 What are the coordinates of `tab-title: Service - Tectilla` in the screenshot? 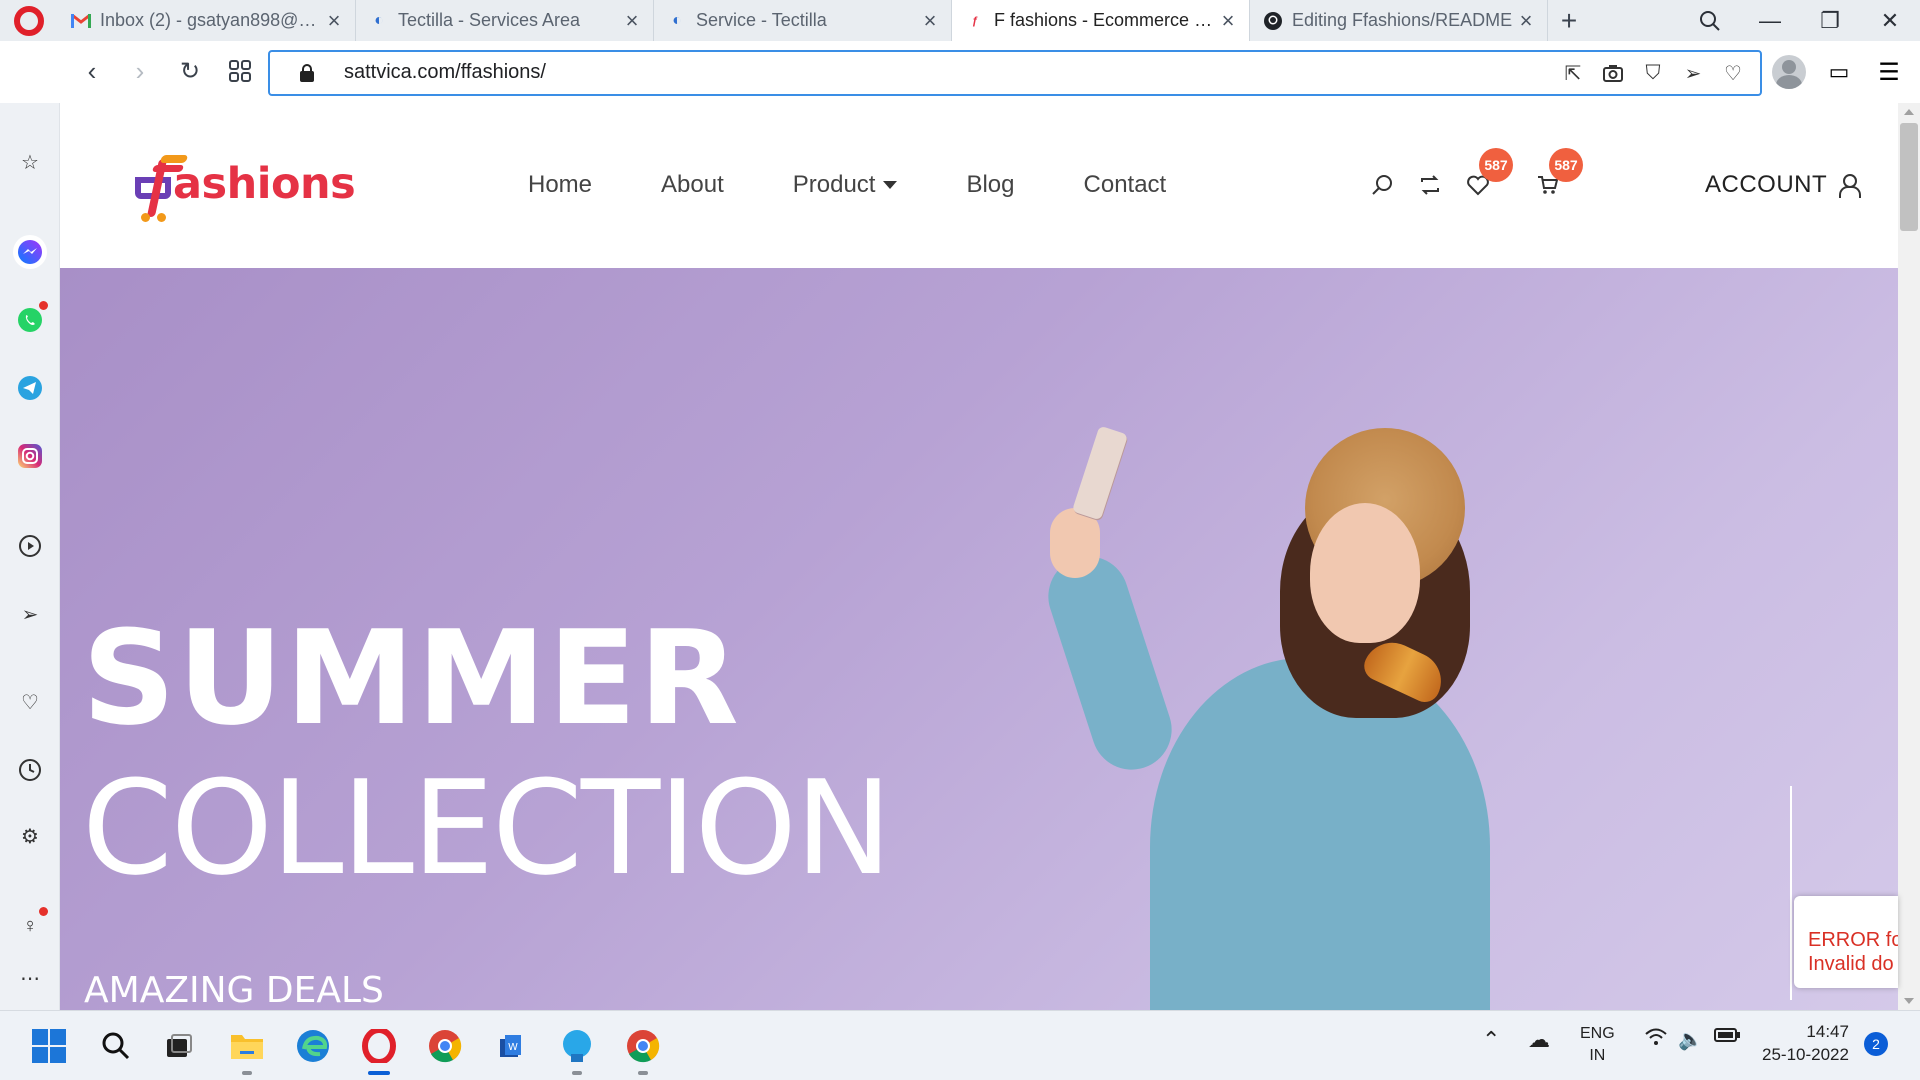 It's located at (761, 20).